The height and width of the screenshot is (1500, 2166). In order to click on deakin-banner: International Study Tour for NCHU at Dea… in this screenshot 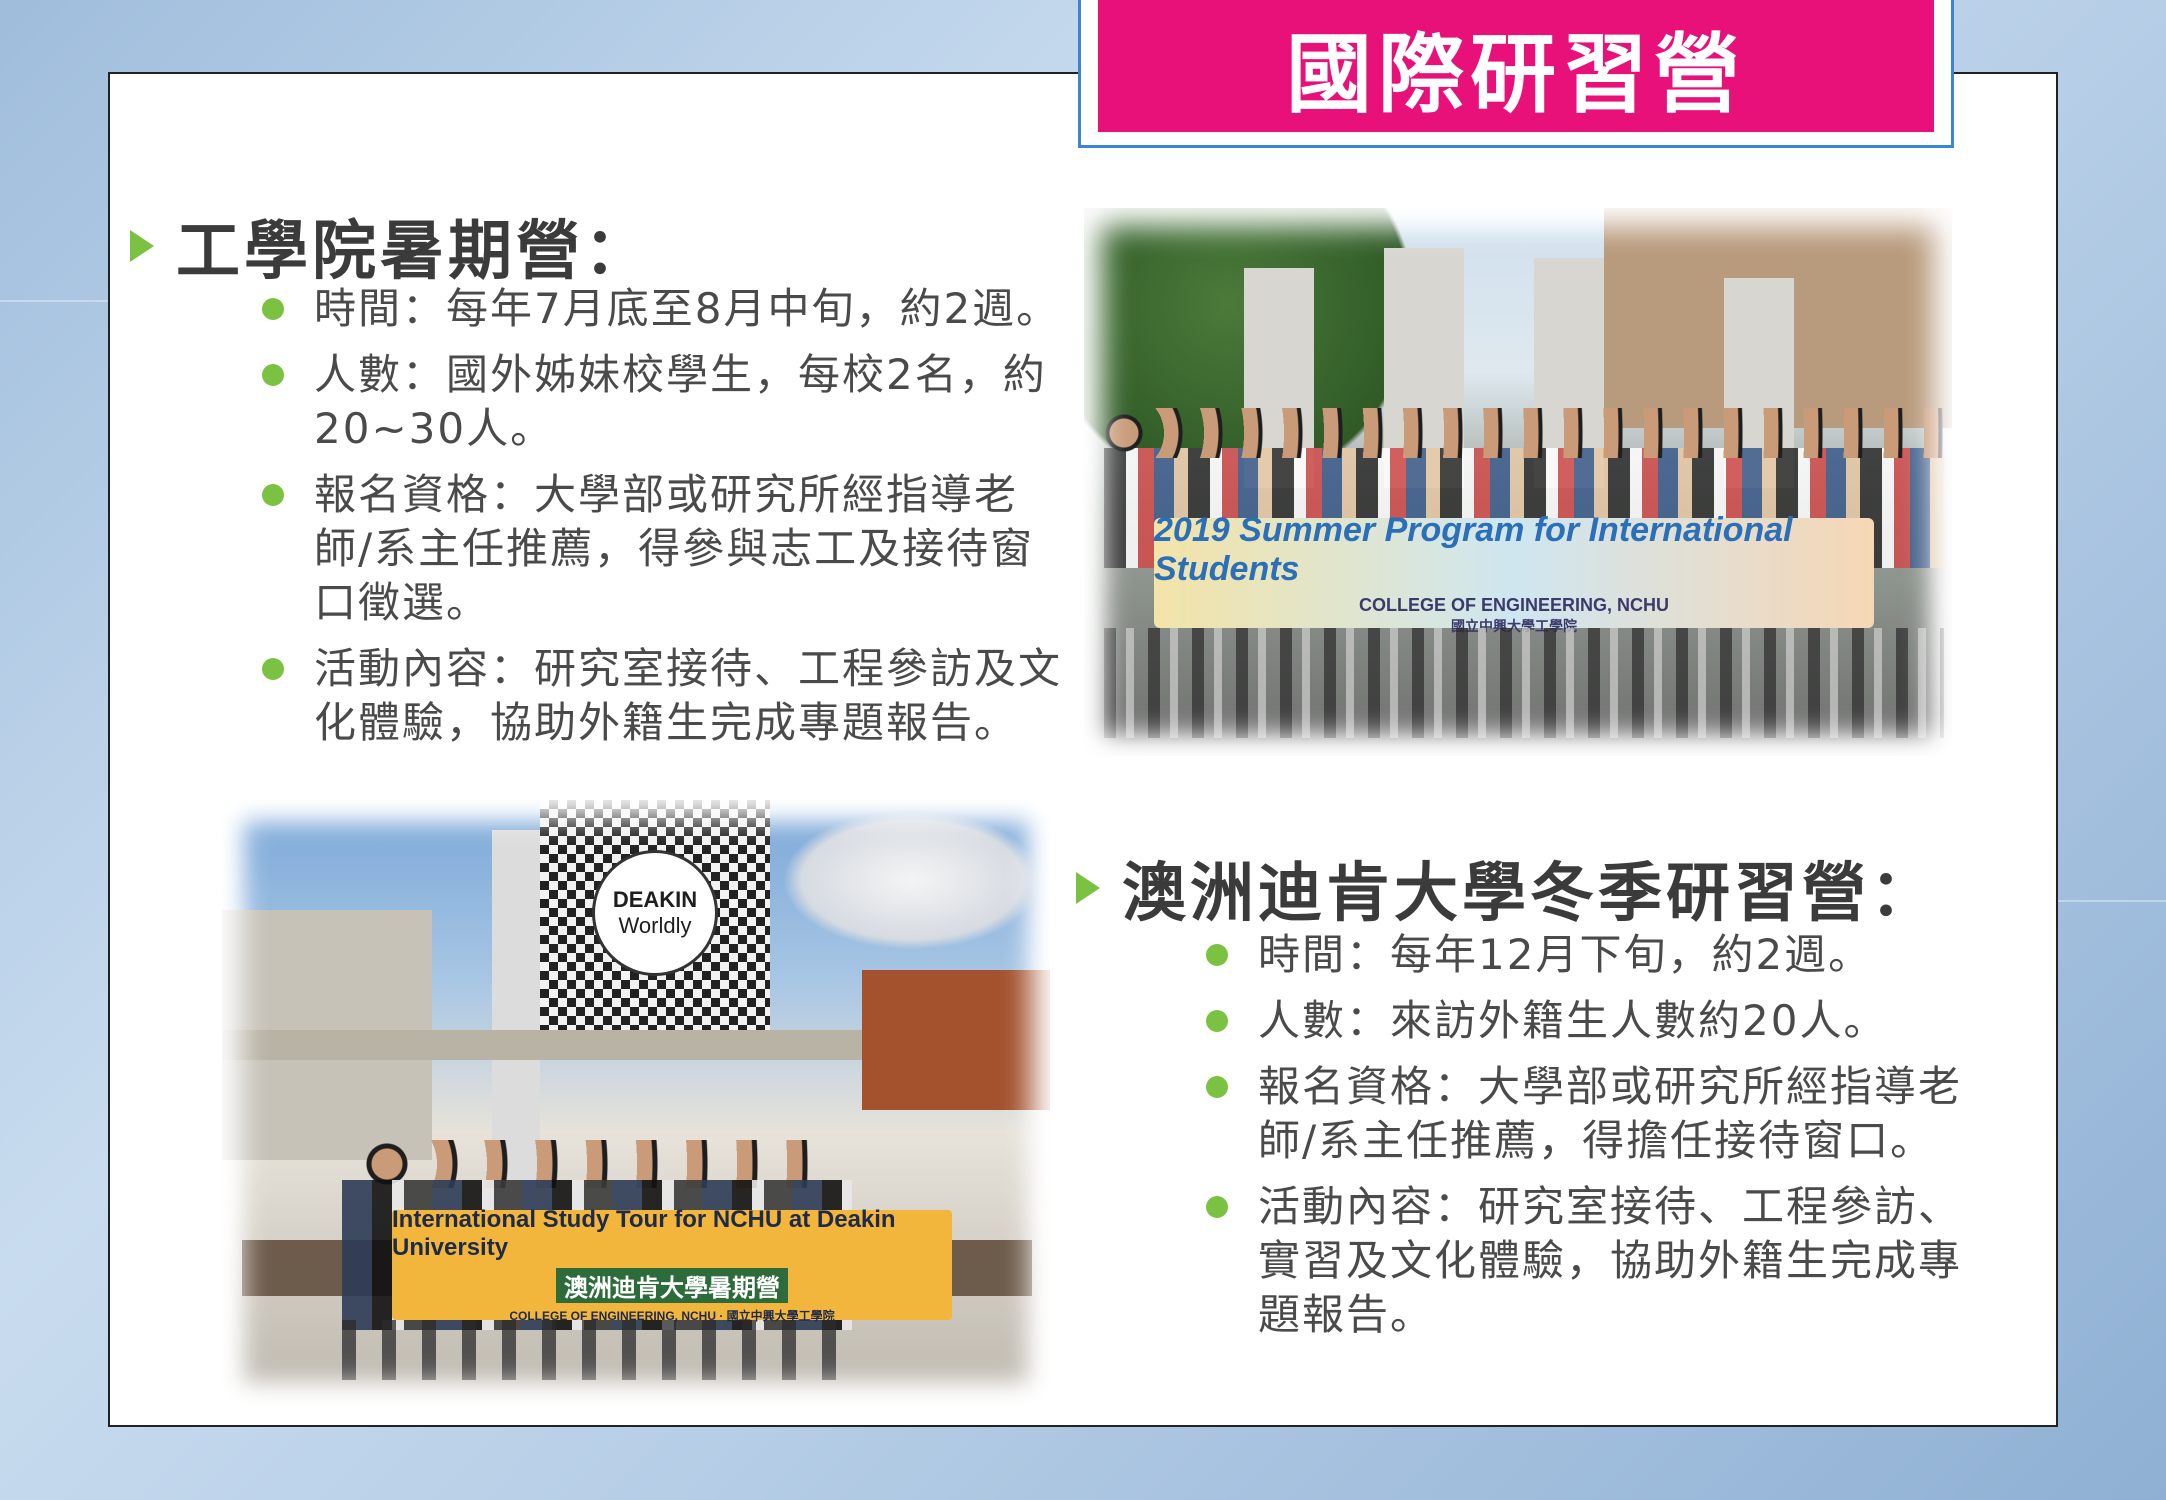, I will do `click(672, 1264)`.